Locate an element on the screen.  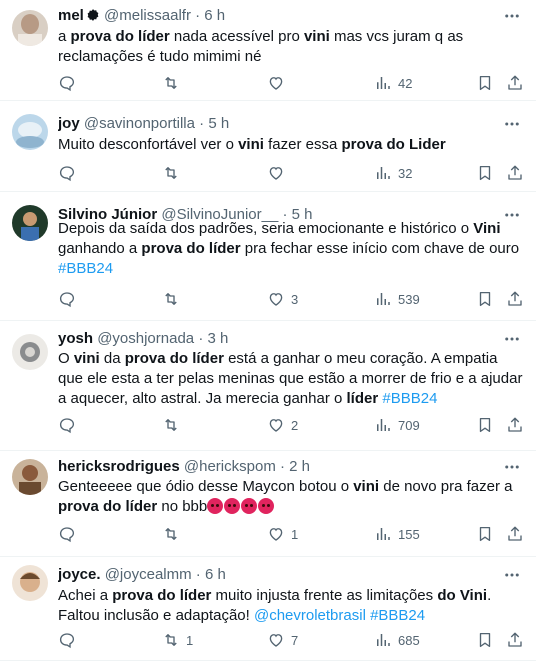
hashtag-link: @chevroletbrasil is located at coordinates (310, 615).